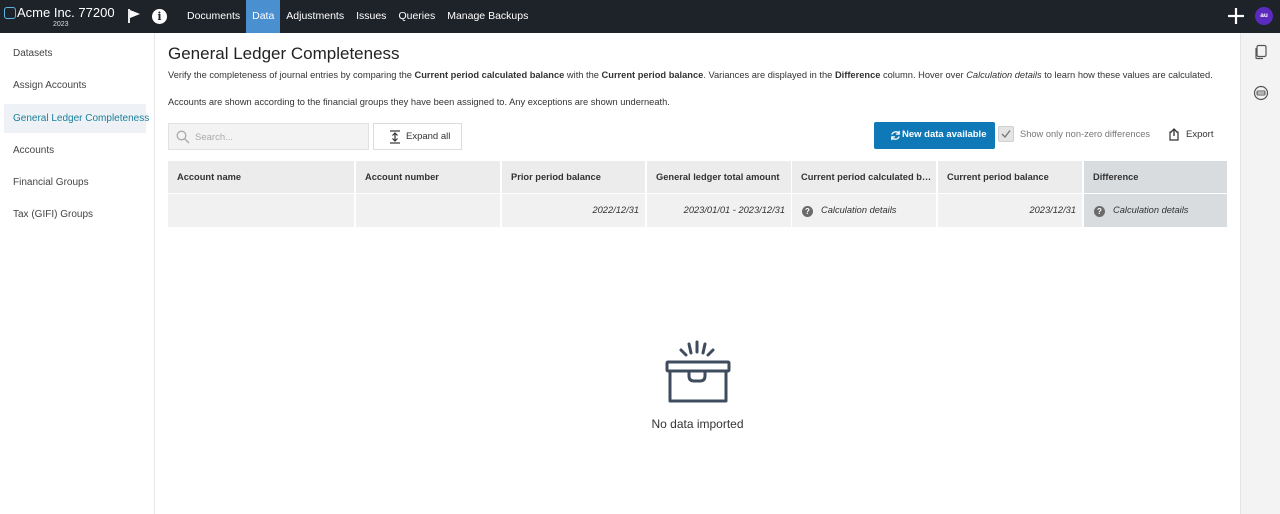 The image size is (1280, 514). What do you see at coordinates (859, 210) in the screenshot?
I see `calculation-details-label: Calculation details` at bounding box center [859, 210].